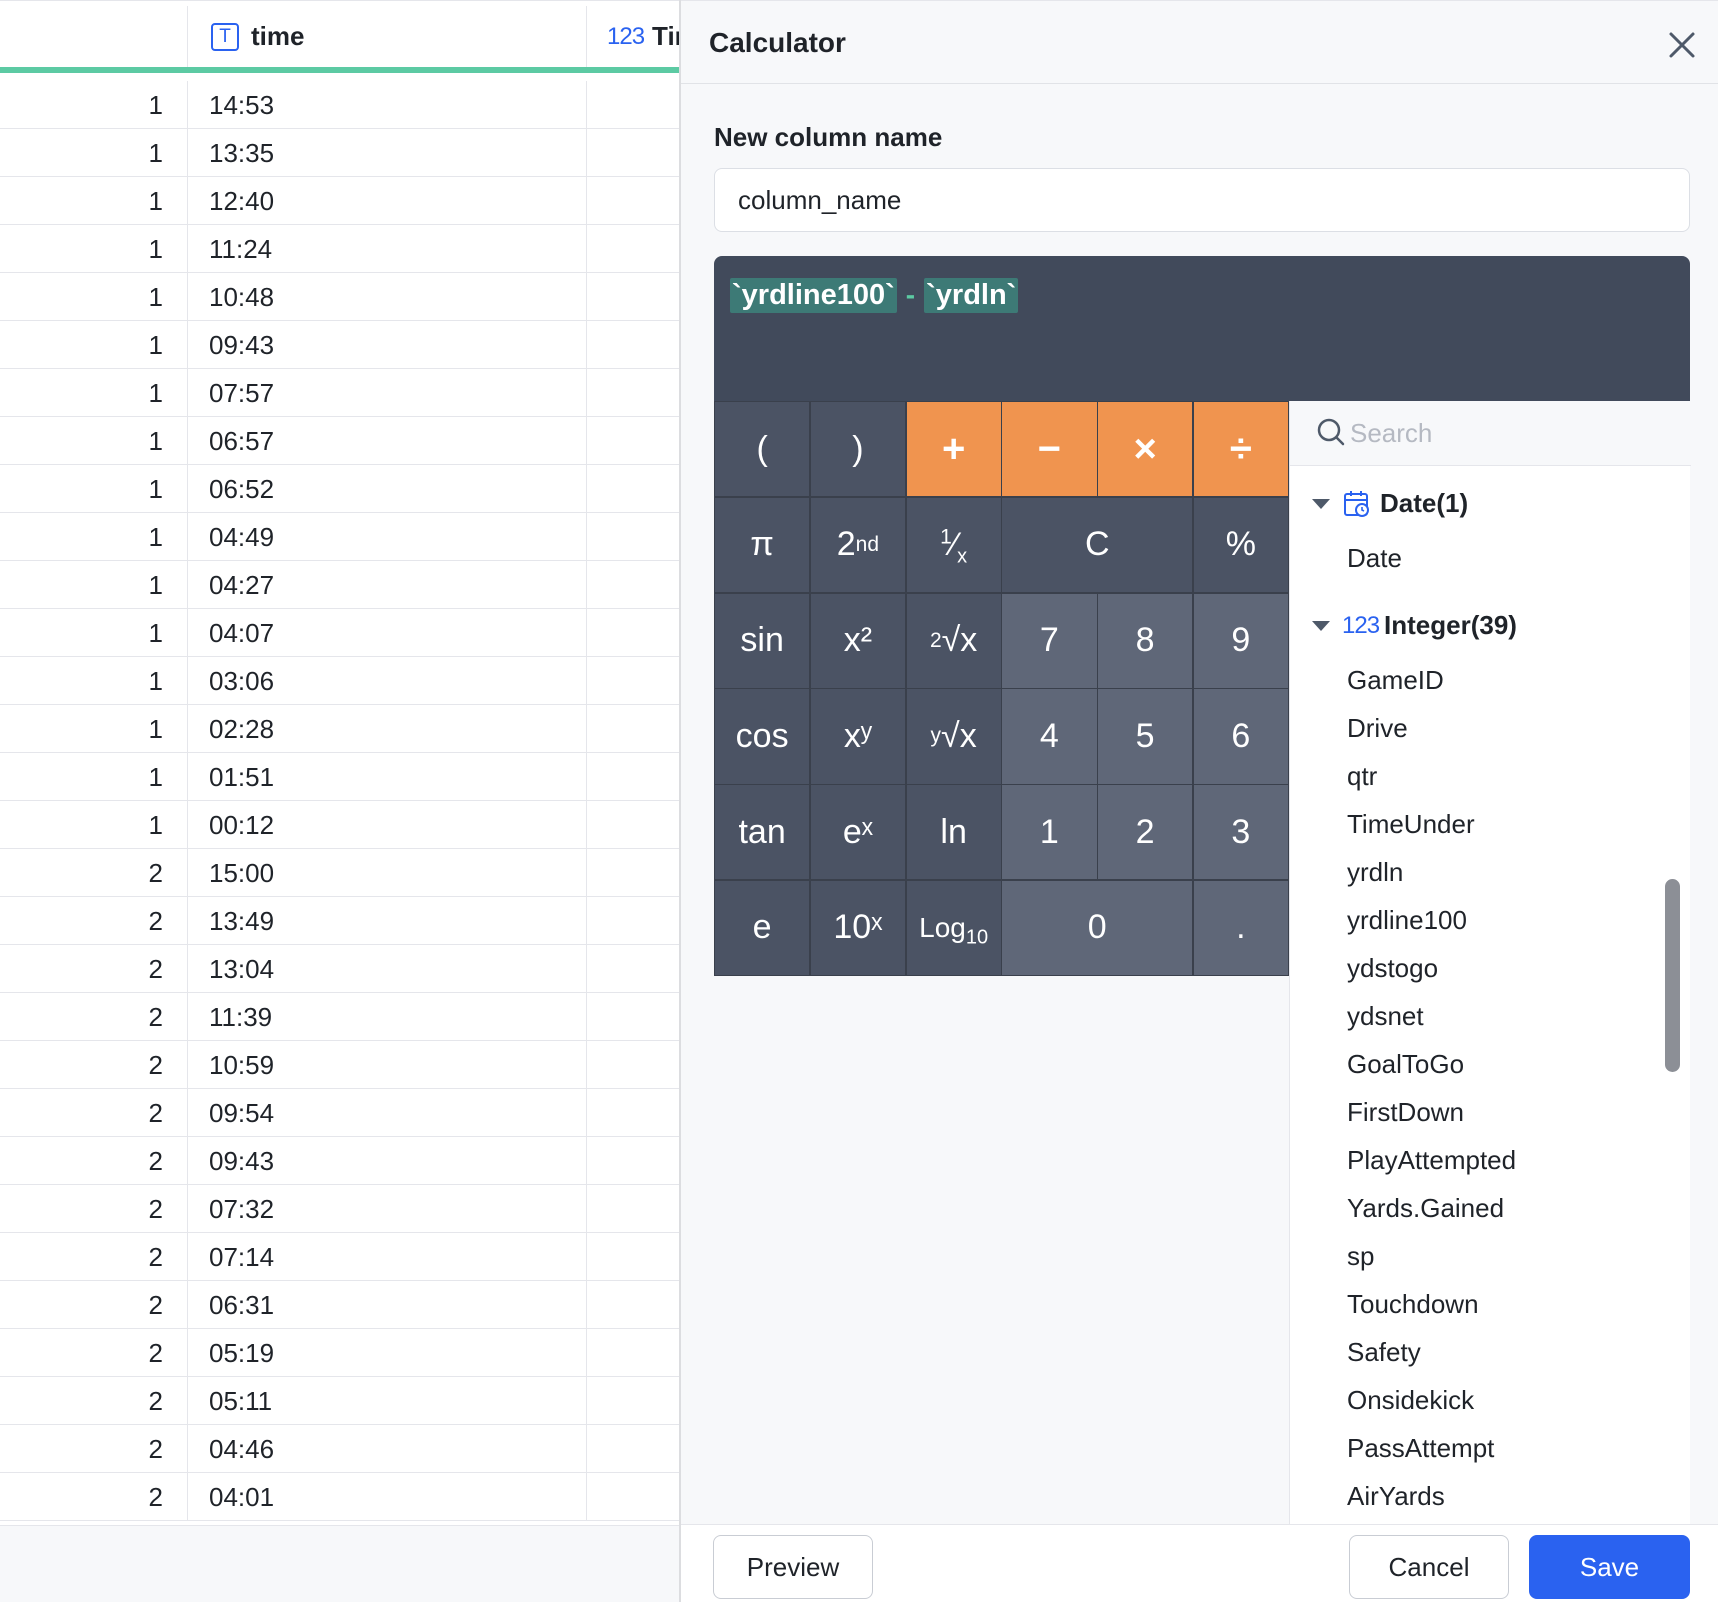  I want to click on field-item: FirstDown, so click(1405, 1112).